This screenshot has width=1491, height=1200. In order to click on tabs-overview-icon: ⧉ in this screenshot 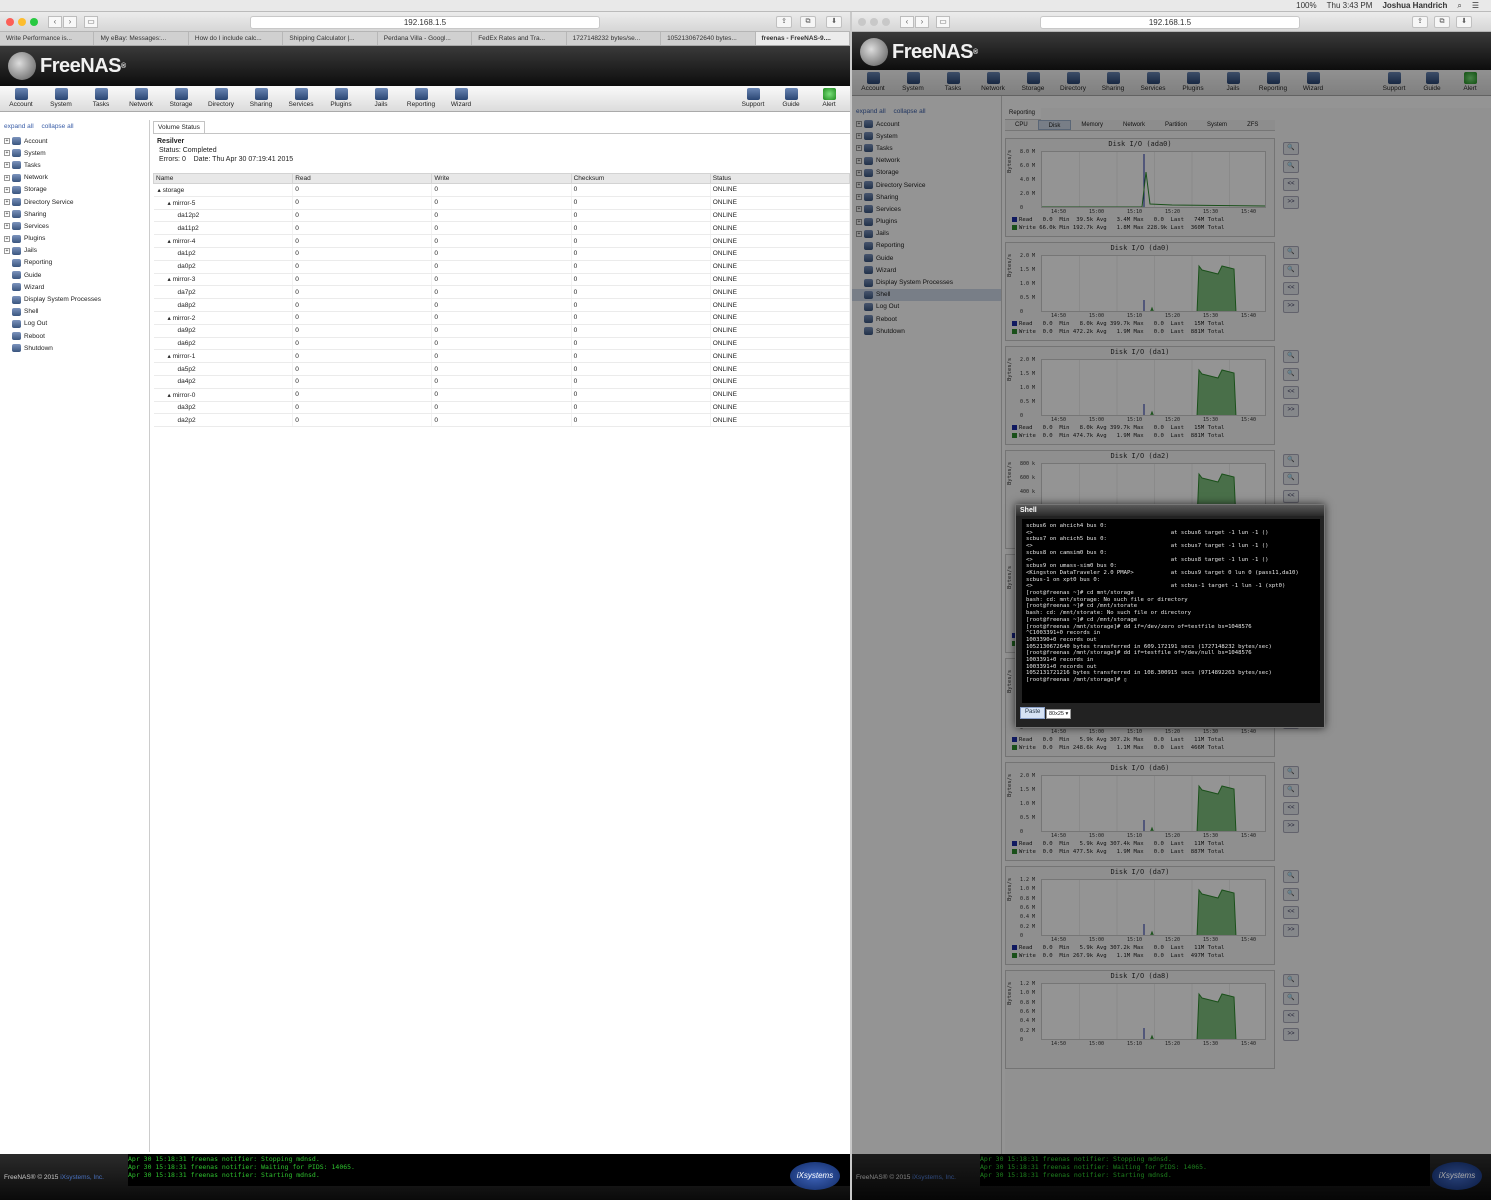, I will do `click(808, 22)`.